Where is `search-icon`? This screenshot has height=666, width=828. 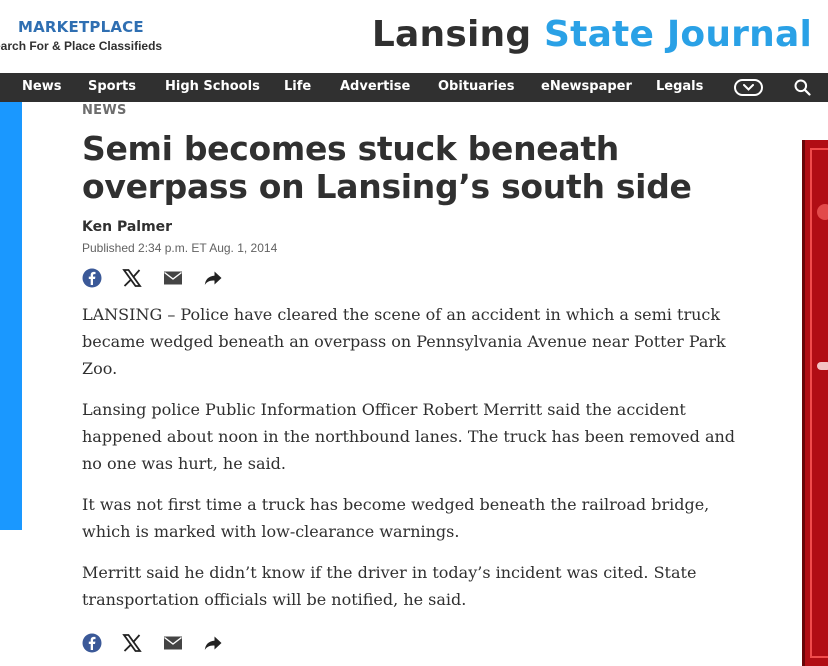 search-icon is located at coordinates (802, 87).